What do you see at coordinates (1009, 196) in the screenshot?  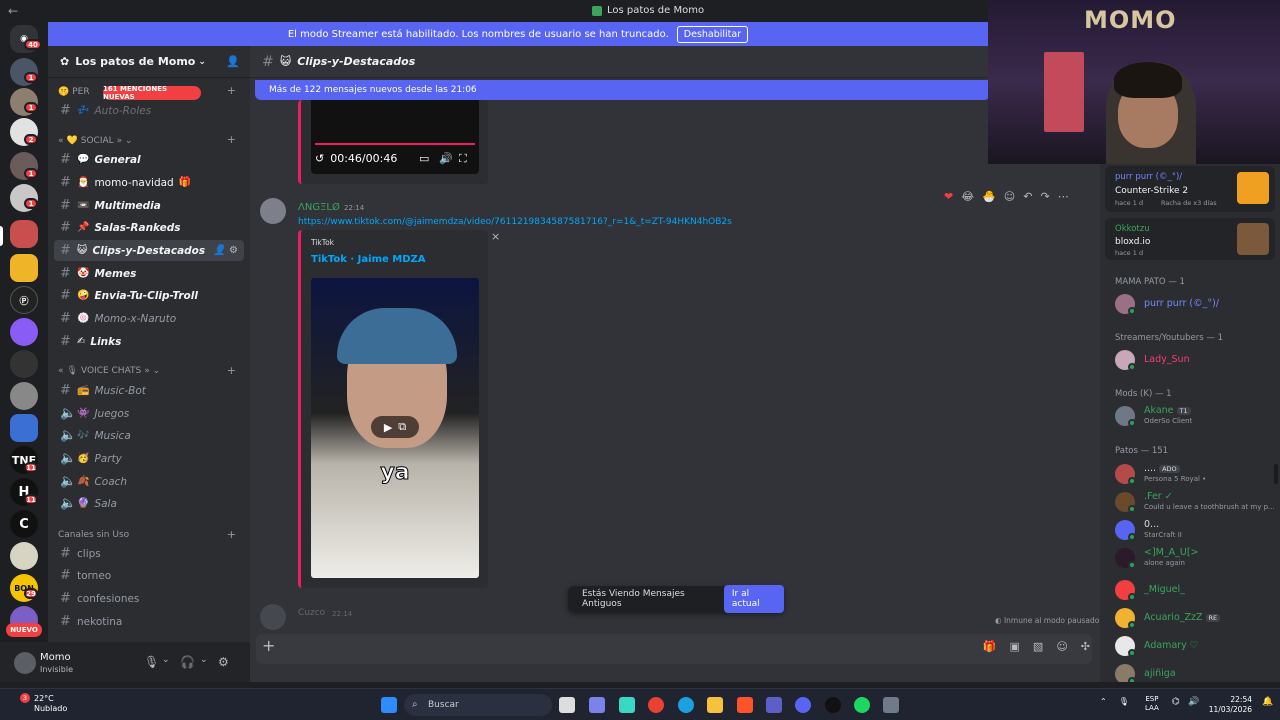 I see `add-reaction-icon: ☺` at bounding box center [1009, 196].